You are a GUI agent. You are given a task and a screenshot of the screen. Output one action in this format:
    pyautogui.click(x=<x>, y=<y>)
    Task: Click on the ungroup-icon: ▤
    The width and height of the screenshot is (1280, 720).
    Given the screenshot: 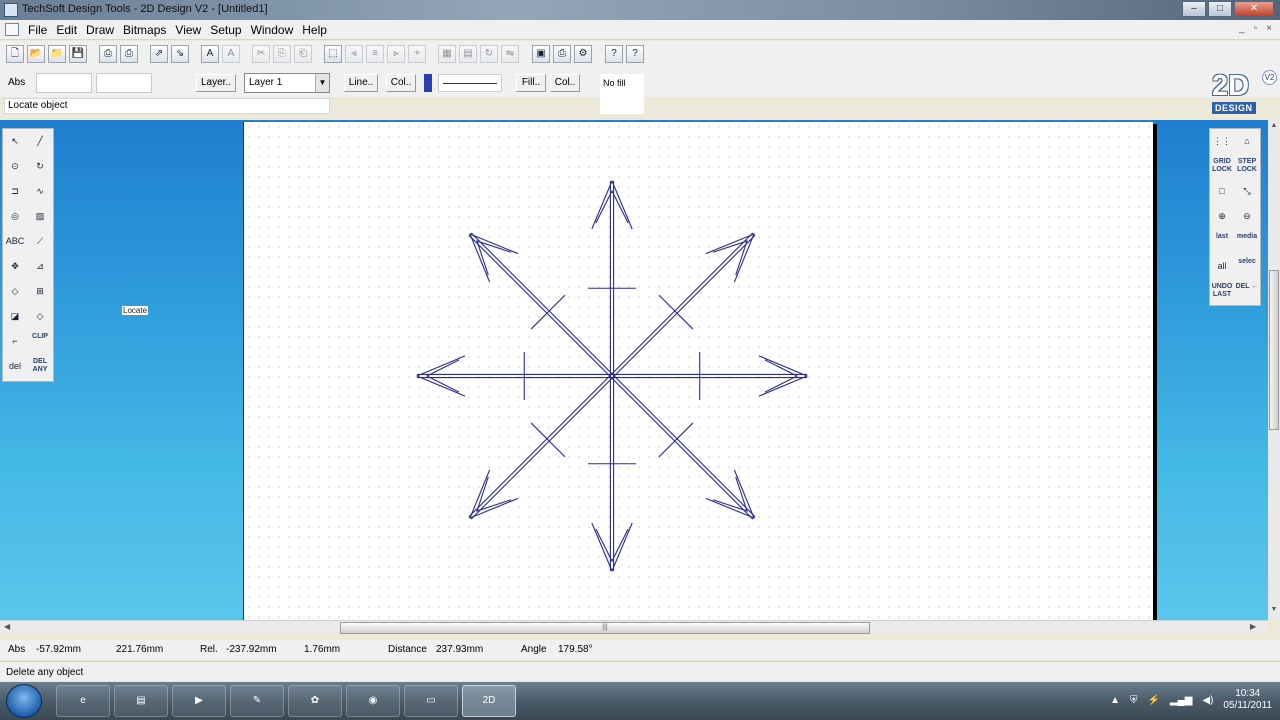 What is the action you would take?
    pyautogui.click(x=468, y=54)
    